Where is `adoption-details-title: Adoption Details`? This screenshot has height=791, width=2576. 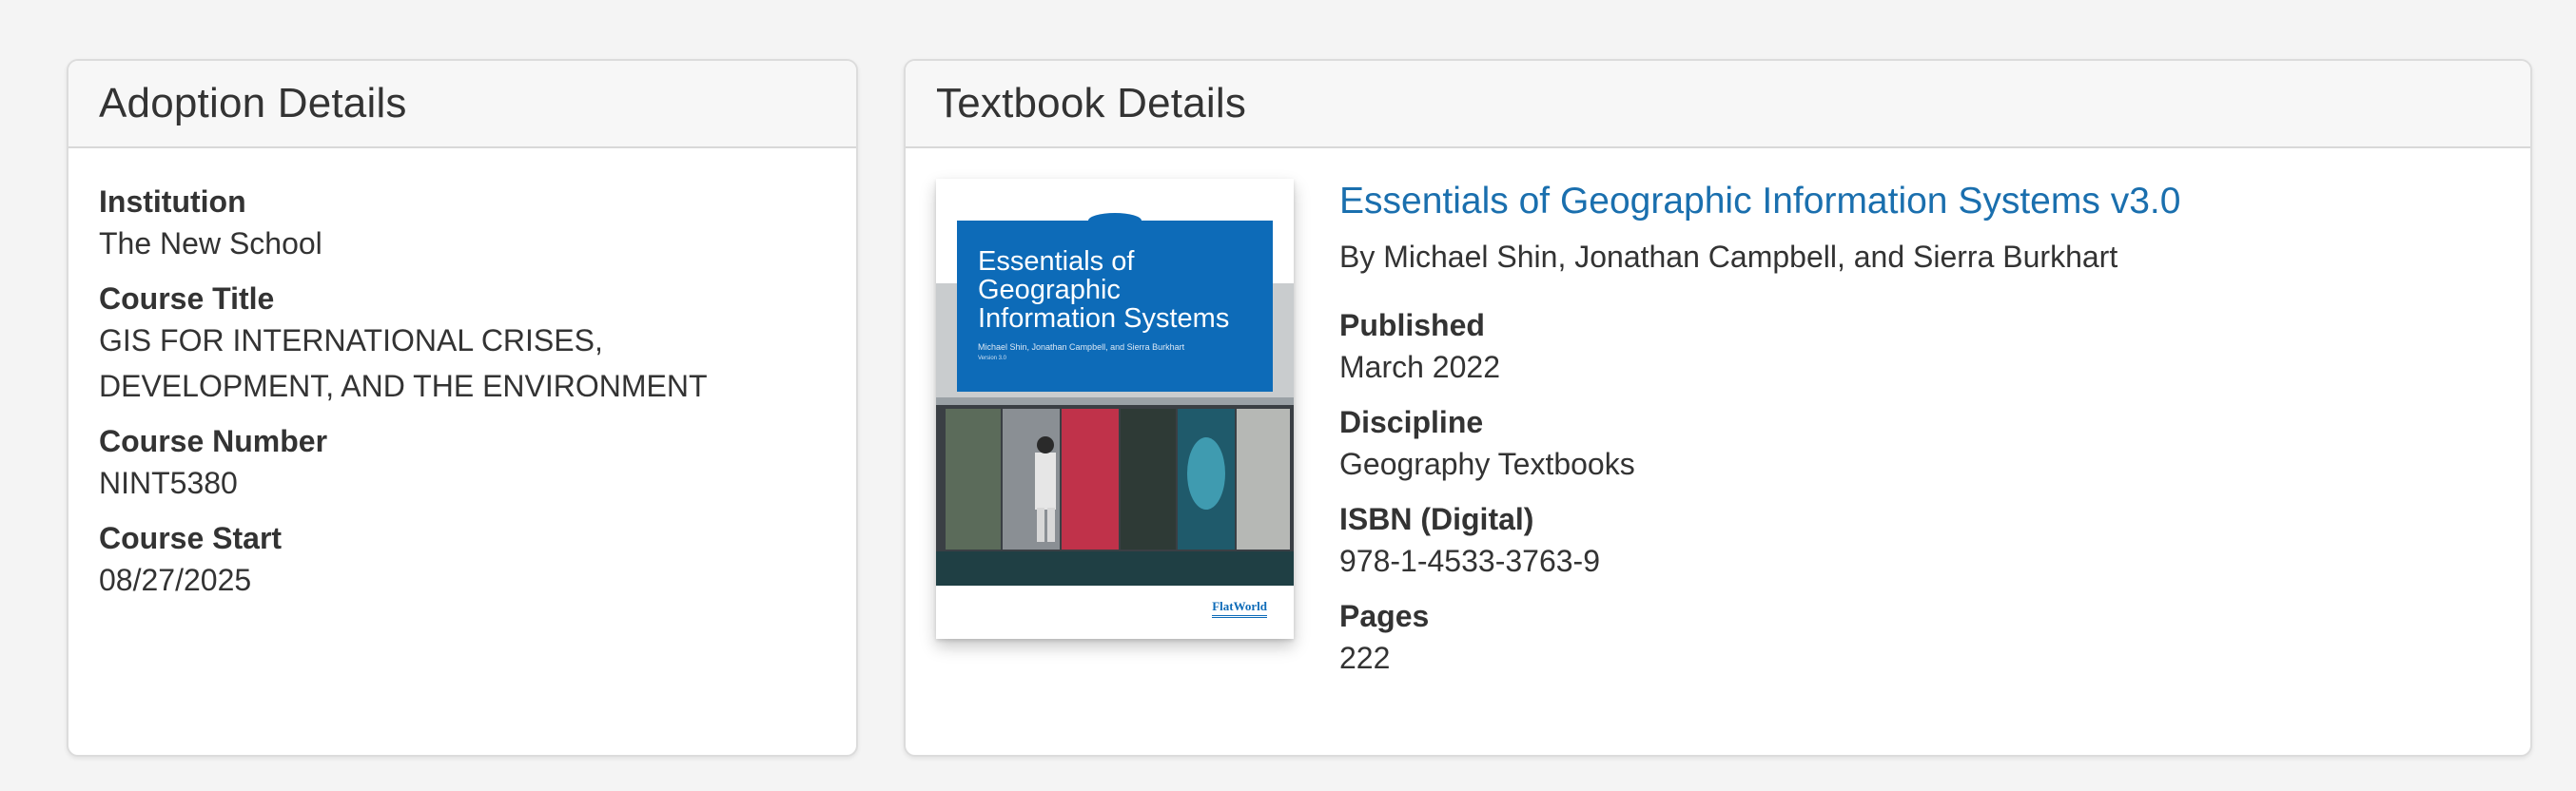 adoption-details-title: Adoption Details is located at coordinates (253, 103).